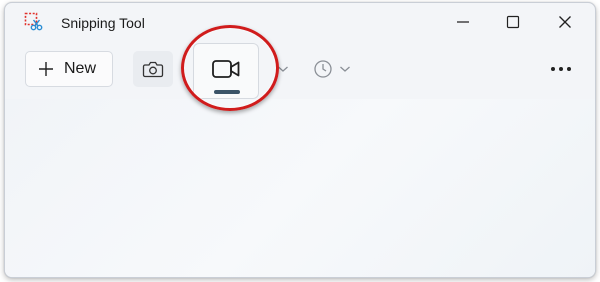  Describe the element at coordinates (103, 23) in the screenshot. I see `window-title: Snipping Tool` at that location.